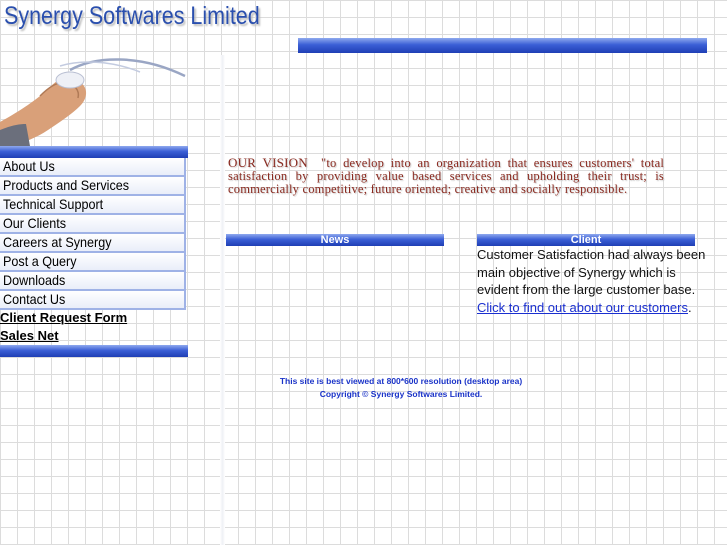 The image size is (727, 545). What do you see at coordinates (94, 351) in the screenshot?
I see `sidebar-bottom-bar` at bounding box center [94, 351].